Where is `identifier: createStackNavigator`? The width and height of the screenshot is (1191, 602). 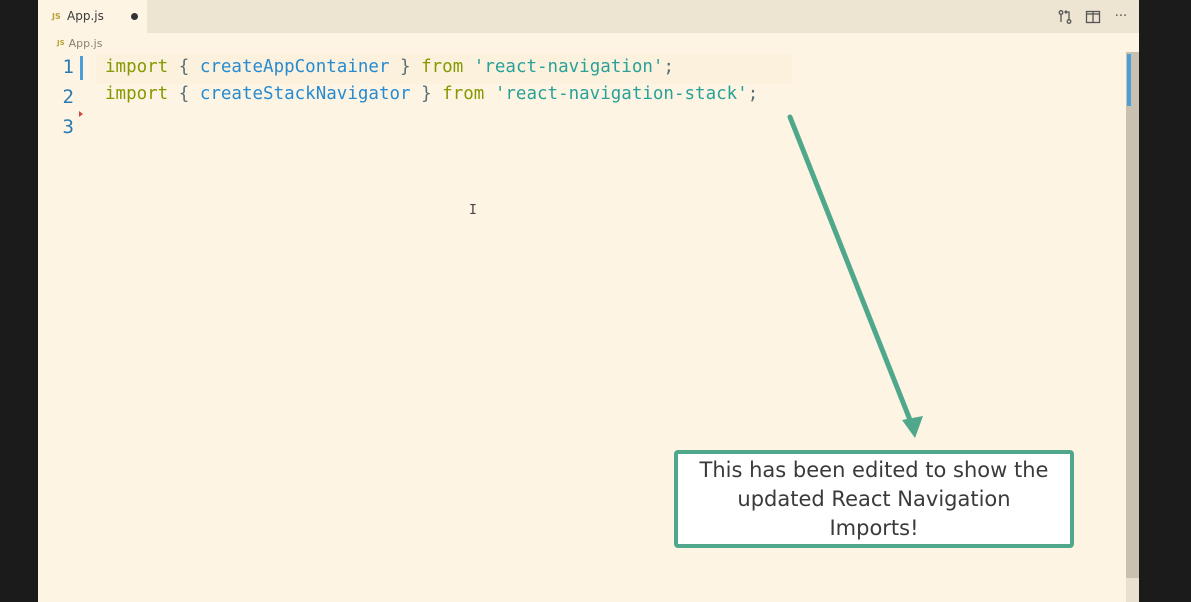
identifier: createStackNavigator is located at coordinates (305, 94).